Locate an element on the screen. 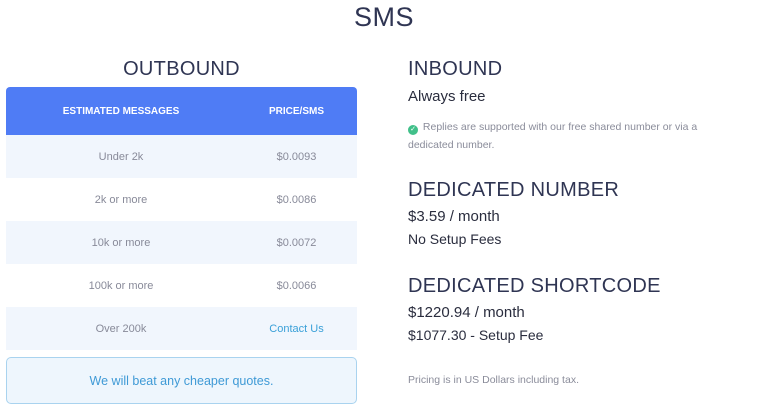 This screenshot has height=414, width=768. inbound-title: INBOUND is located at coordinates (455, 69).